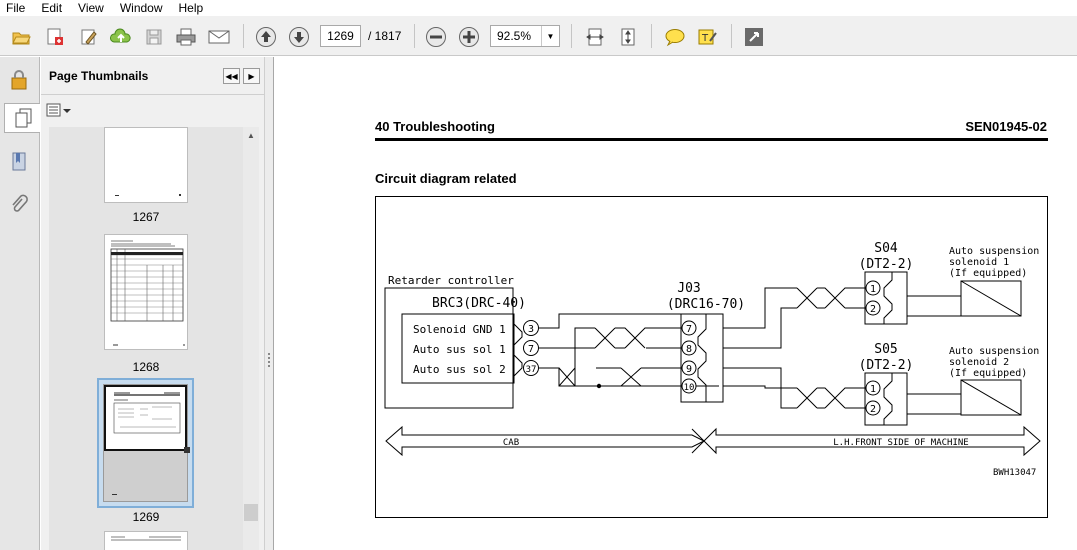  What do you see at coordinates (251, 76) in the screenshot?
I see `close-panel-icon: ▶` at bounding box center [251, 76].